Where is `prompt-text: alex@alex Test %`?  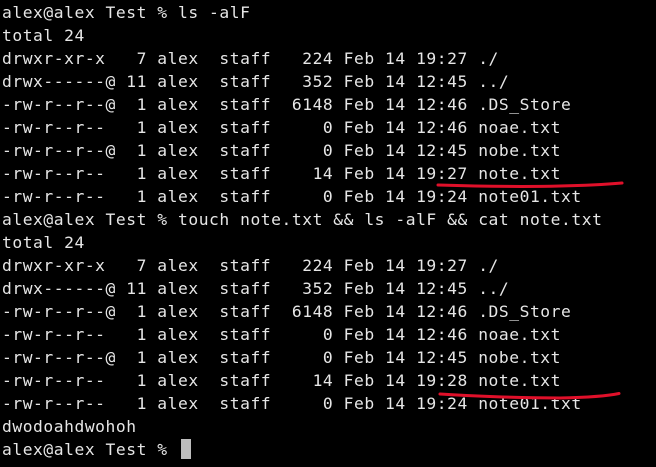 prompt-text: alex@alex Test % is located at coordinates (90, 449).